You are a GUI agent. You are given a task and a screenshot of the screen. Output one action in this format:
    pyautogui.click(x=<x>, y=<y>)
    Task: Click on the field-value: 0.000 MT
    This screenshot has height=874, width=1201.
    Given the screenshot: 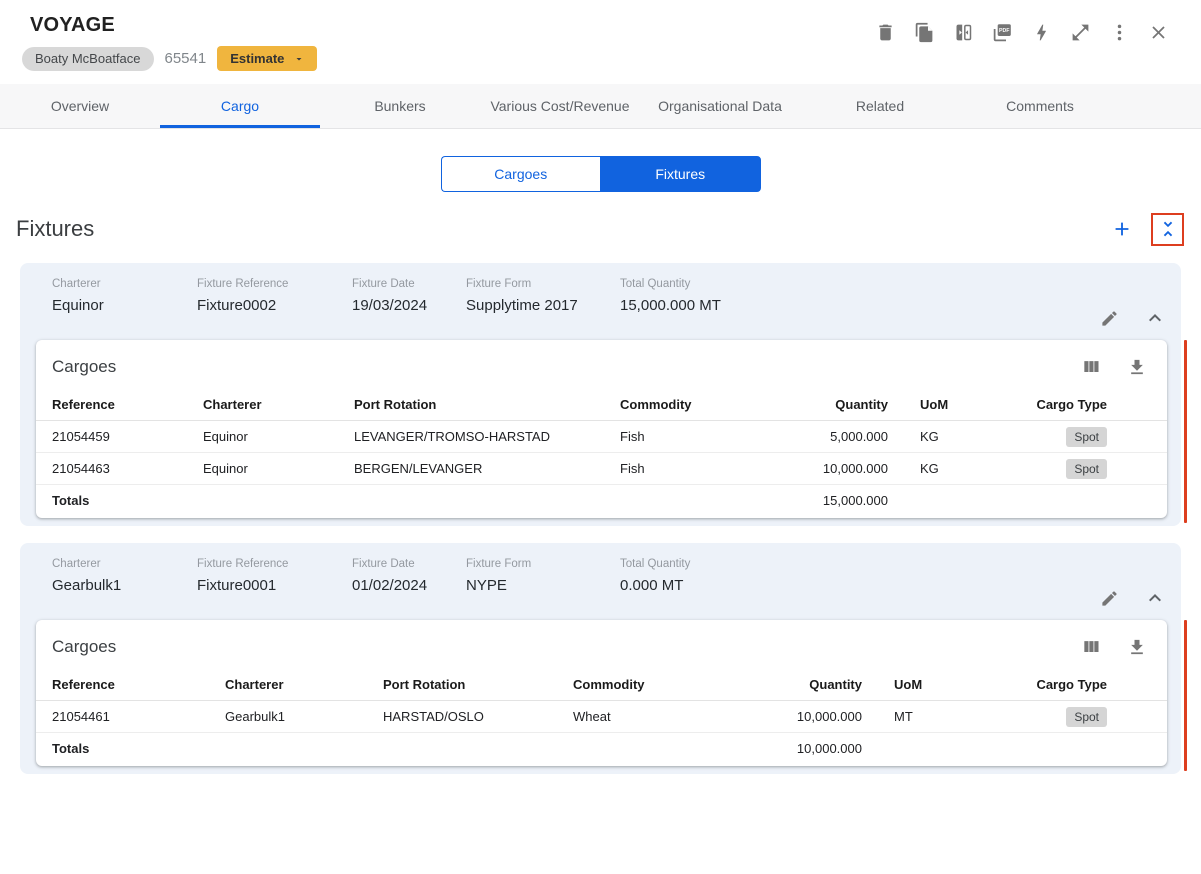 What is the action you would take?
    pyautogui.click(x=652, y=585)
    